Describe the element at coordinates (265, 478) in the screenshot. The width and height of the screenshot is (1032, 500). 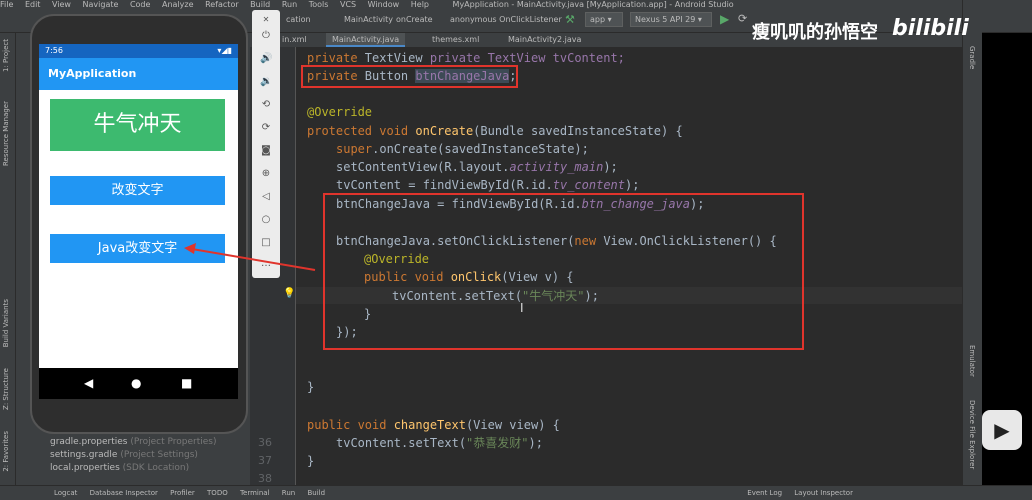
I see `line-number: 38` at that location.